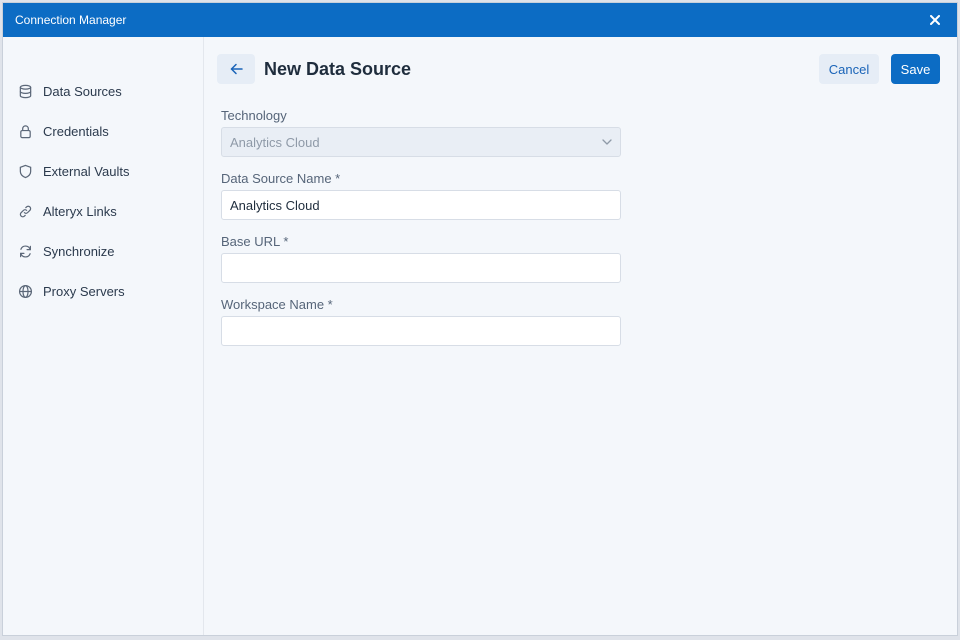  I want to click on chevron-down-icon, so click(607, 142).